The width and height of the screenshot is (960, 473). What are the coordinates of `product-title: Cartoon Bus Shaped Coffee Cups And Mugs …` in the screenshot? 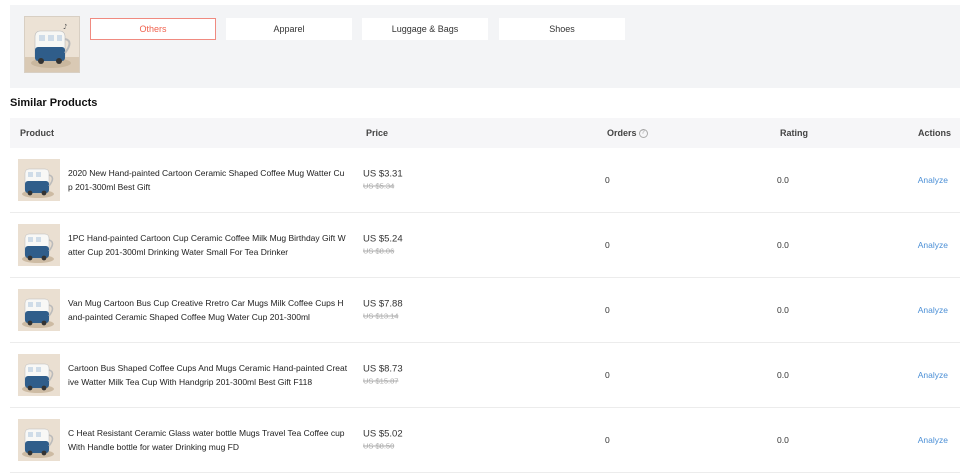 It's located at (208, 375).